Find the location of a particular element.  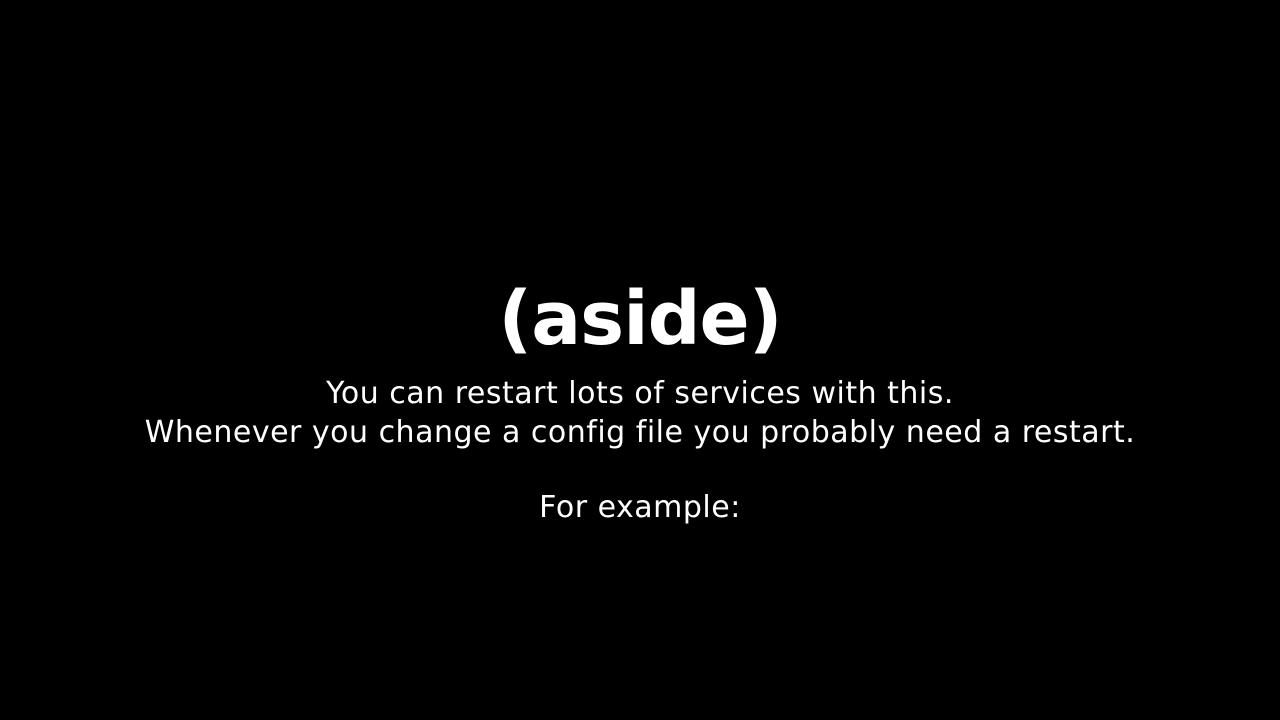

body-line-3: For example: is located at coordinates (640, 507).